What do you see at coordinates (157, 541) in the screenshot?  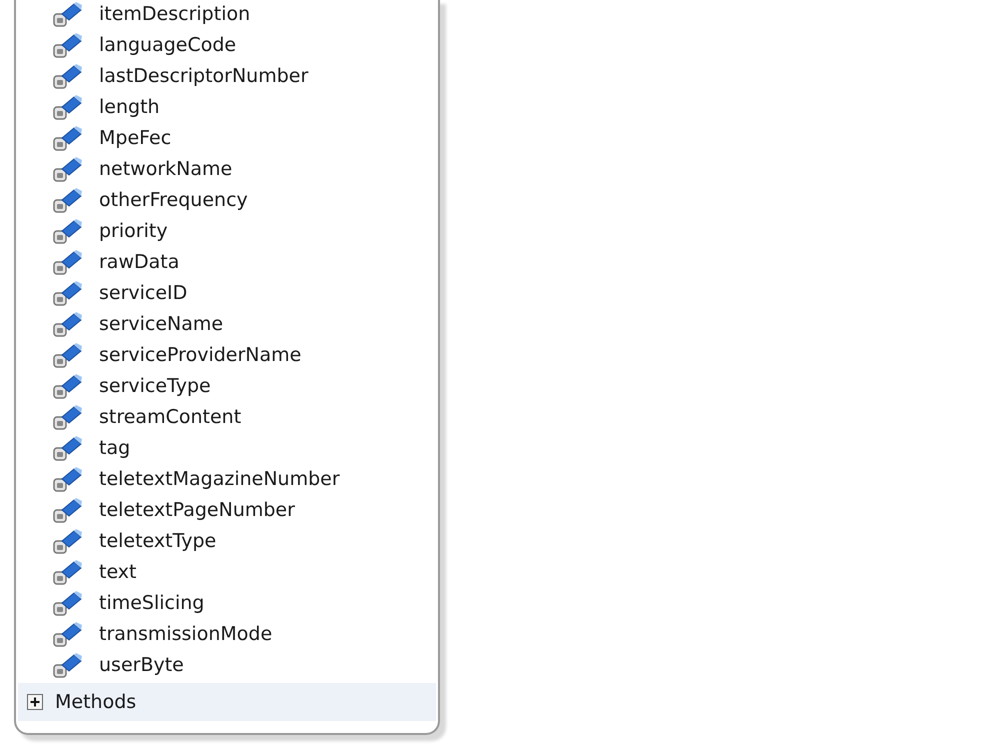 I see `property-name: teletextType` at bounding box center [157, 541].